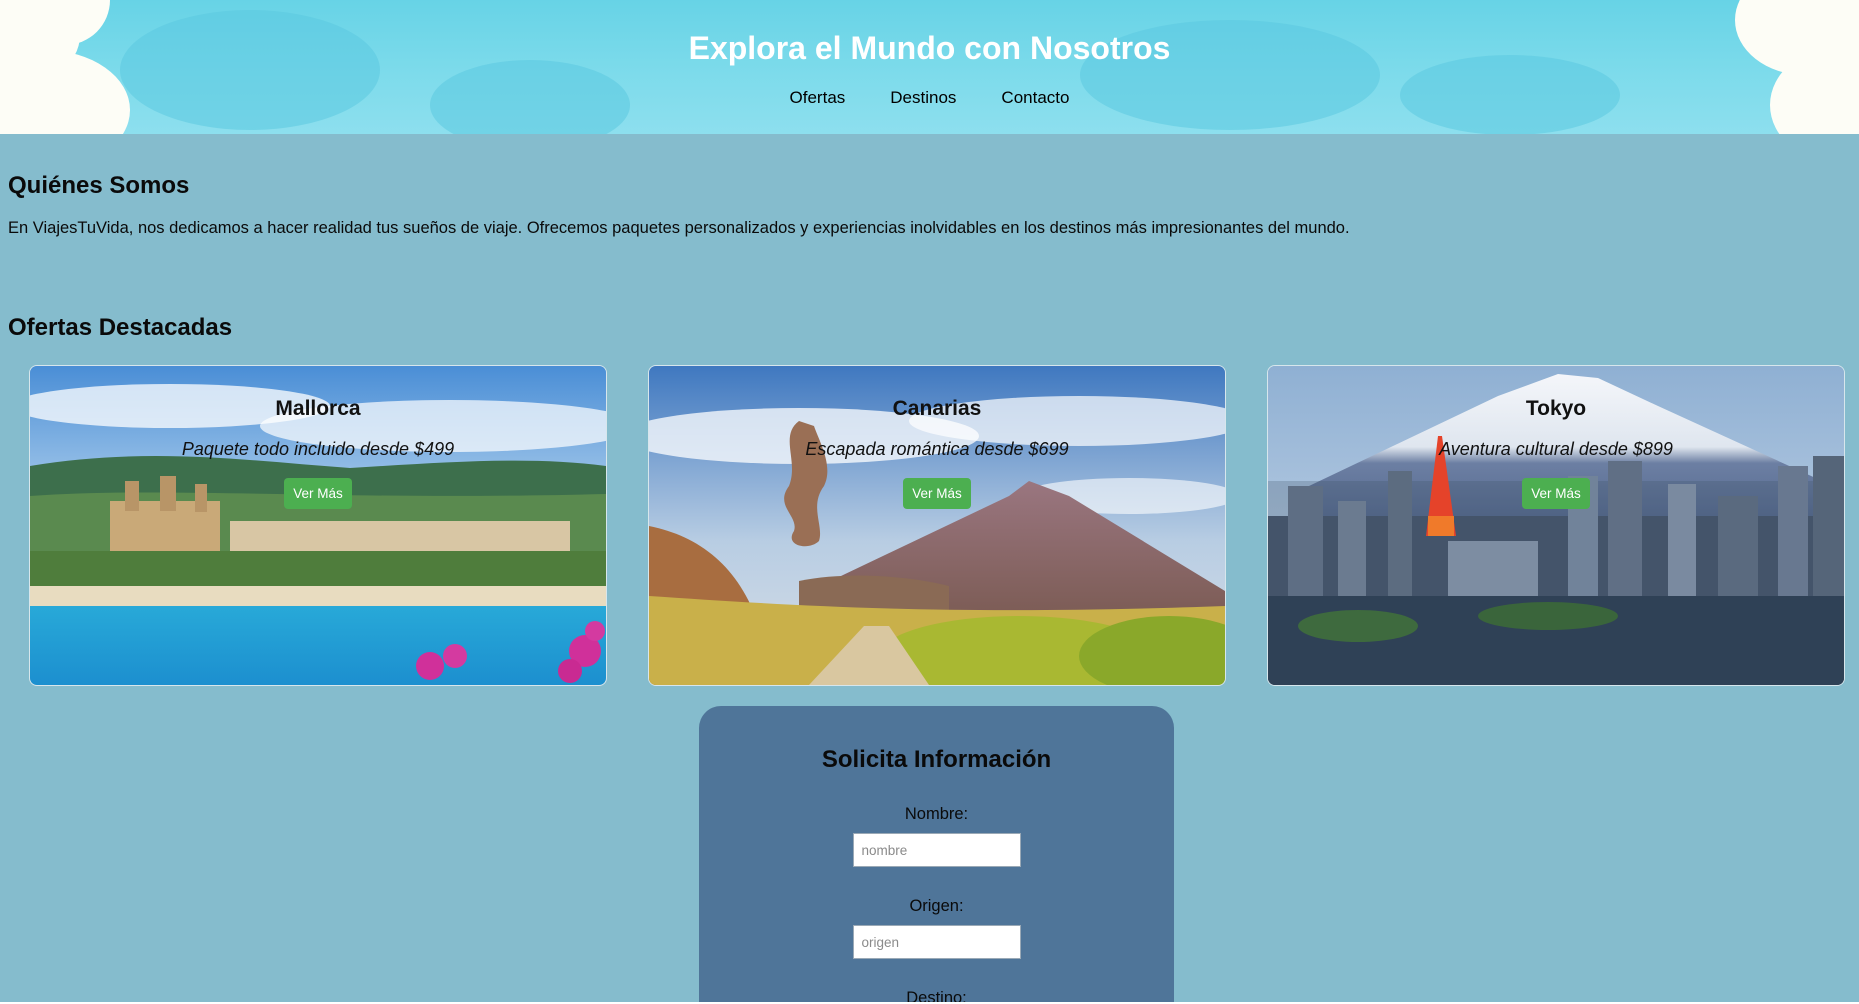 The image size is (1859, 1004). Describe the element at coordinates (250, 70) in the screenshot. I see `map-background-shape` at that location.